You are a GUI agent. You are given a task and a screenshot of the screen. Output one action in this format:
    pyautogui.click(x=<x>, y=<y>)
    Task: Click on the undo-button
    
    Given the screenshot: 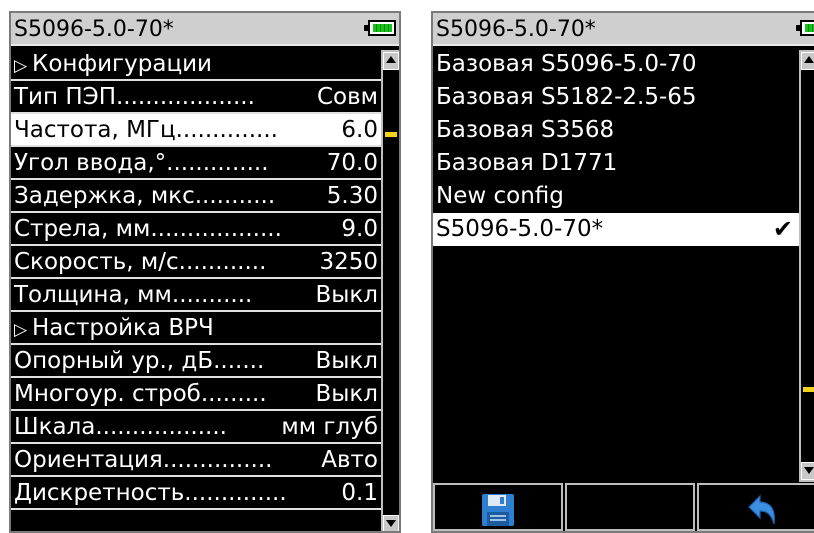 What is the action you would take?
    pyautogui.click(x=755, y=507)
    